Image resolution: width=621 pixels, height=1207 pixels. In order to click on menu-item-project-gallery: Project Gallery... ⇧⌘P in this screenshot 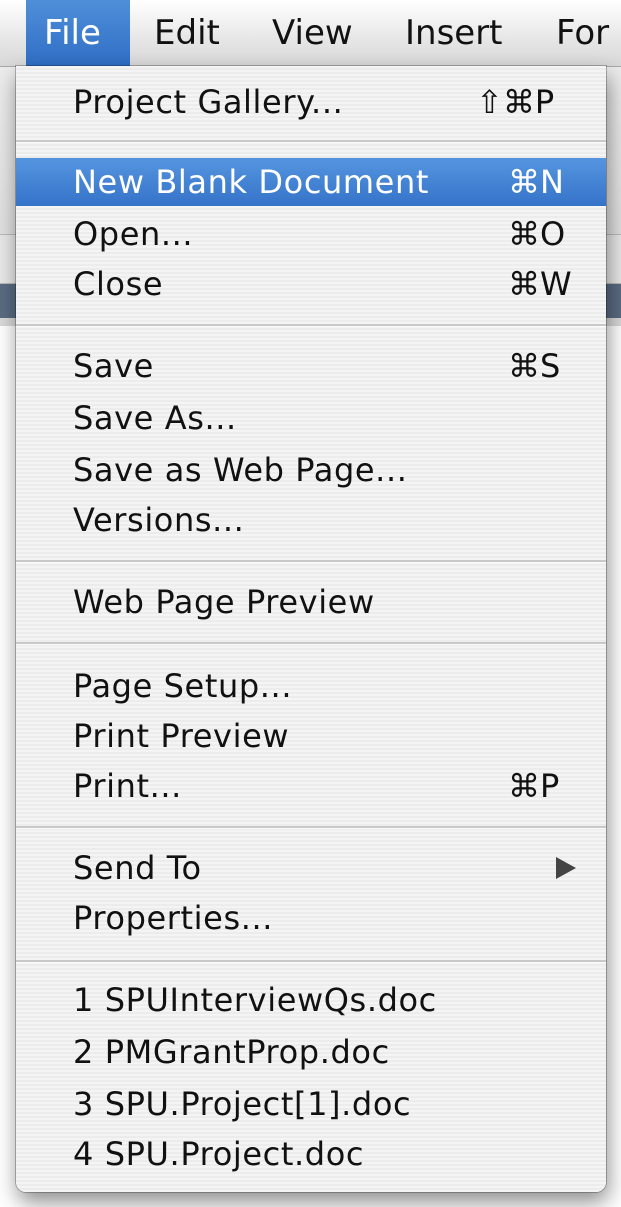, I will do `click(311, 102)`.